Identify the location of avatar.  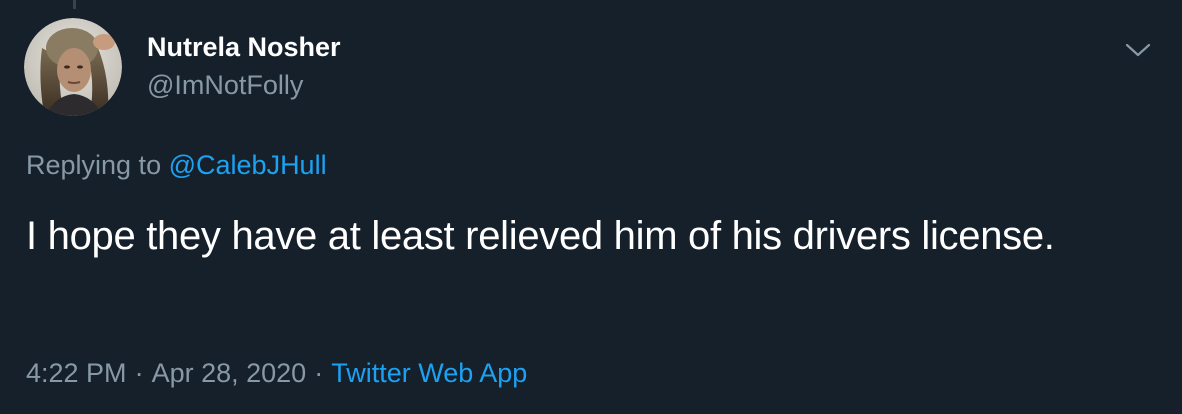
(73, 67).